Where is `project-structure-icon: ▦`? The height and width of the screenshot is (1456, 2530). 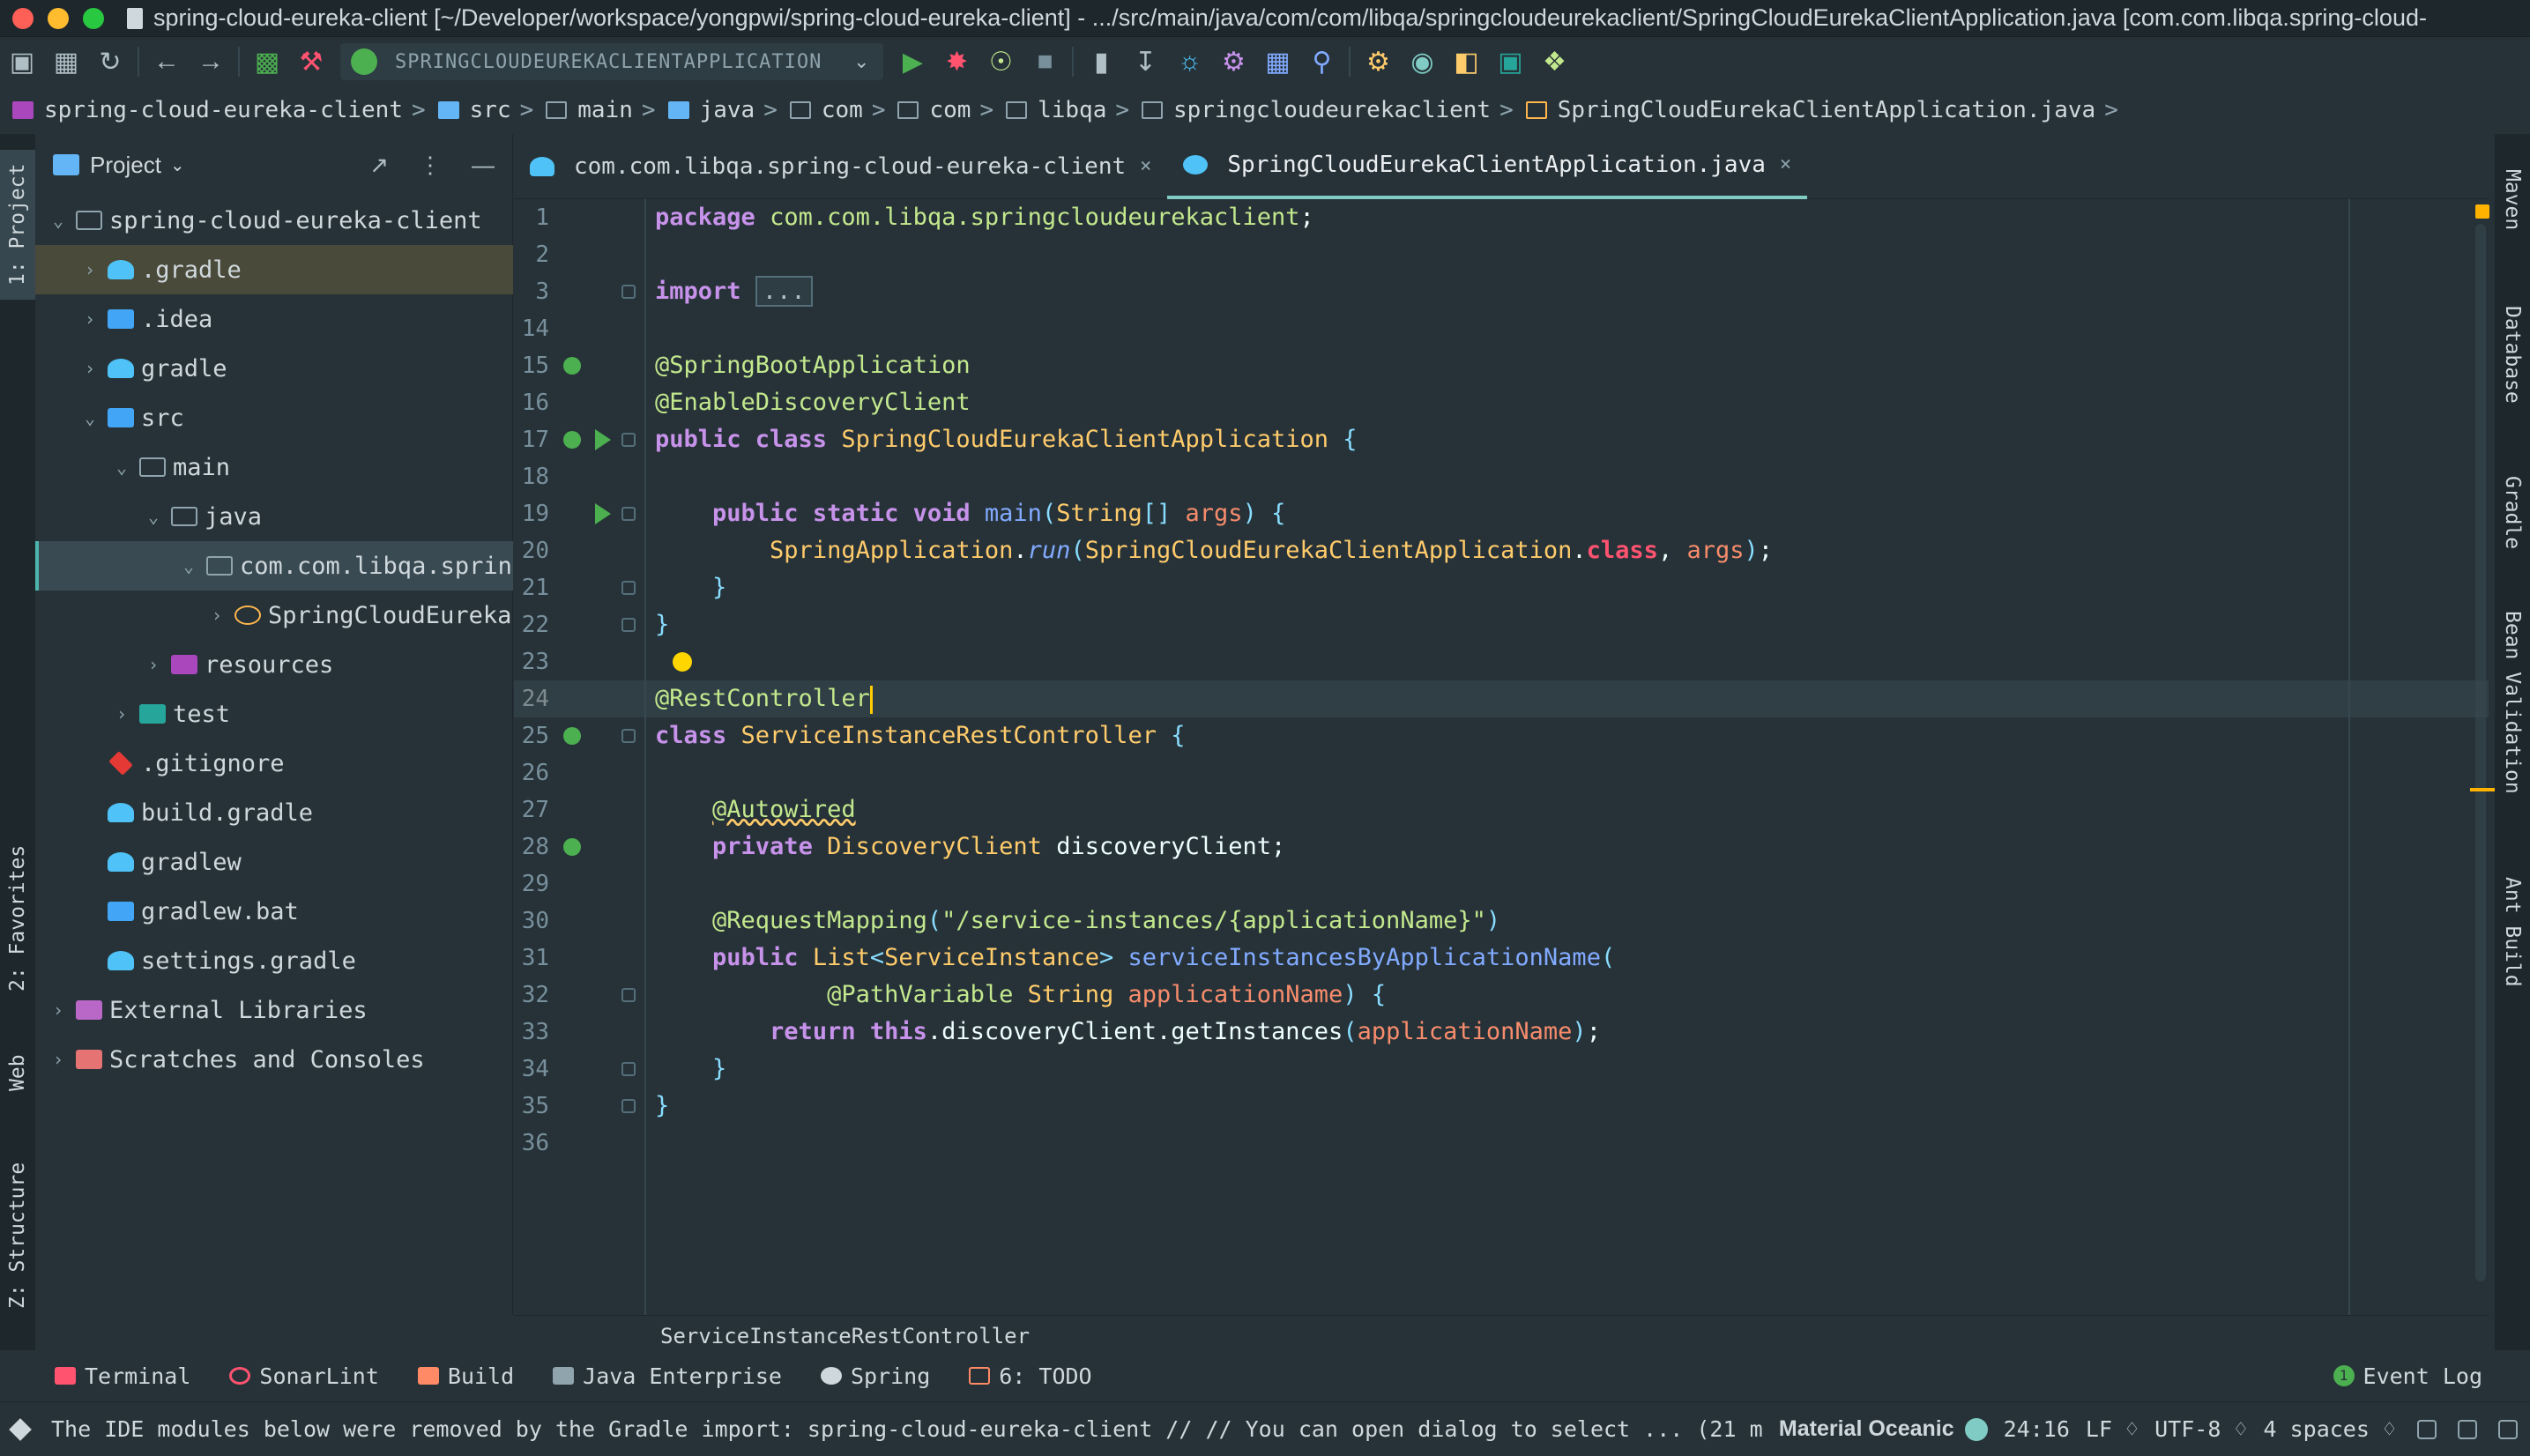 project-structure-icon: ▦ is located at coordinates (1277, 61).